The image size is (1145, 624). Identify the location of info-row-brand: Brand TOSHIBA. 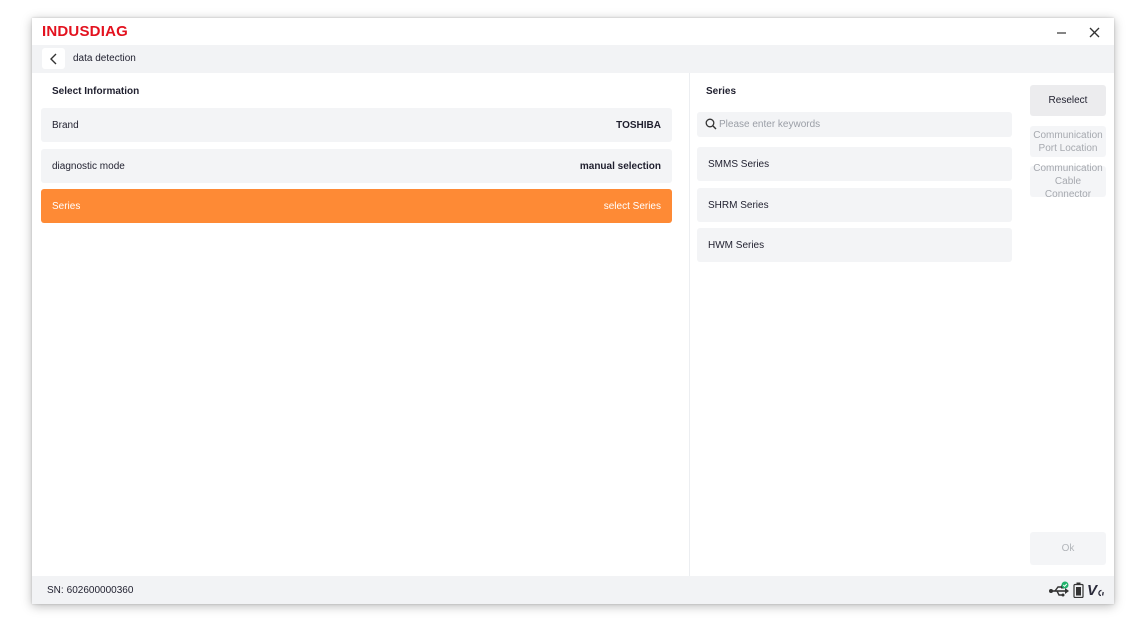
(356, 125).